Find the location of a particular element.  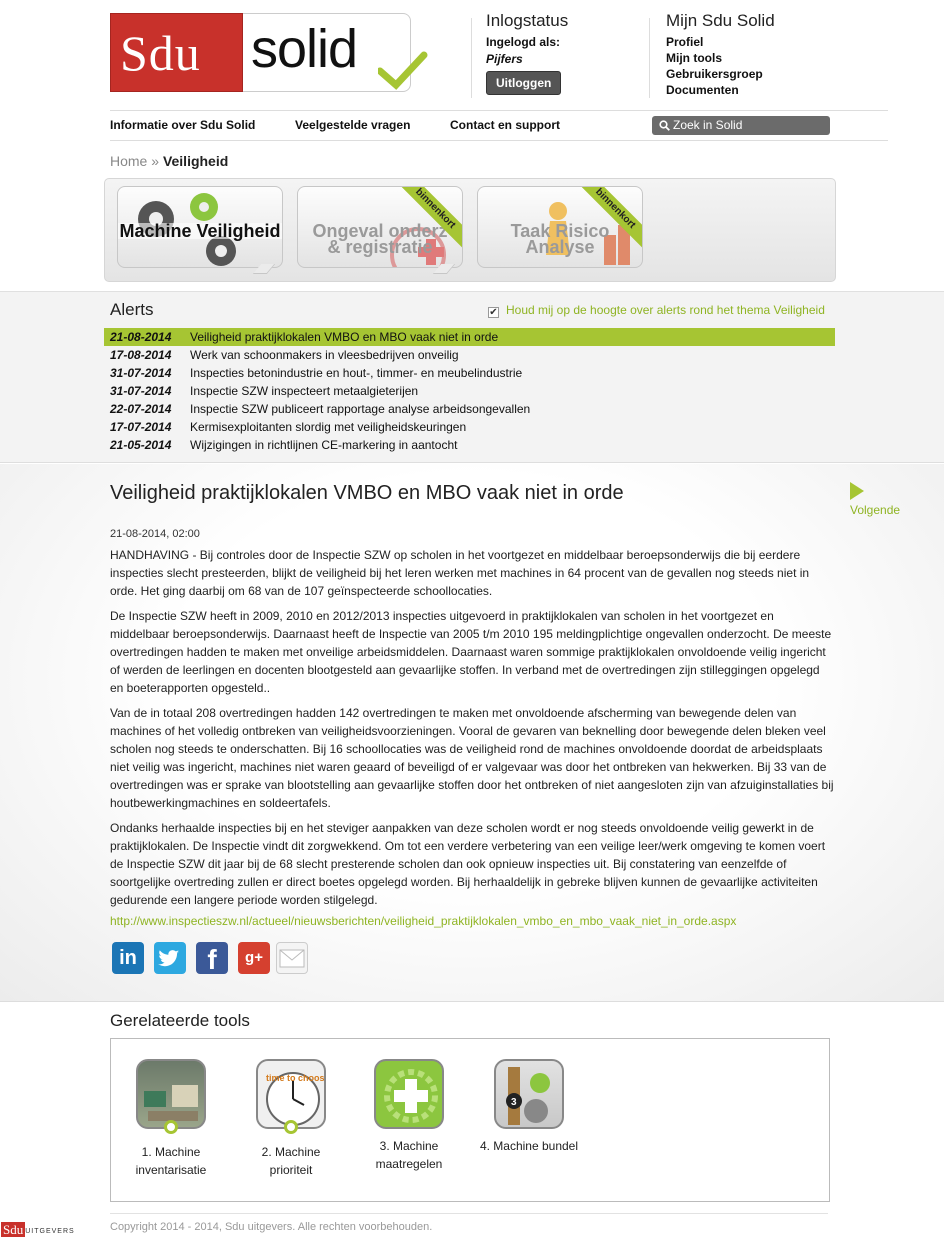

tool-machine-bundel: 3 4. Machine bundel is located at coordinates (529, 1107).